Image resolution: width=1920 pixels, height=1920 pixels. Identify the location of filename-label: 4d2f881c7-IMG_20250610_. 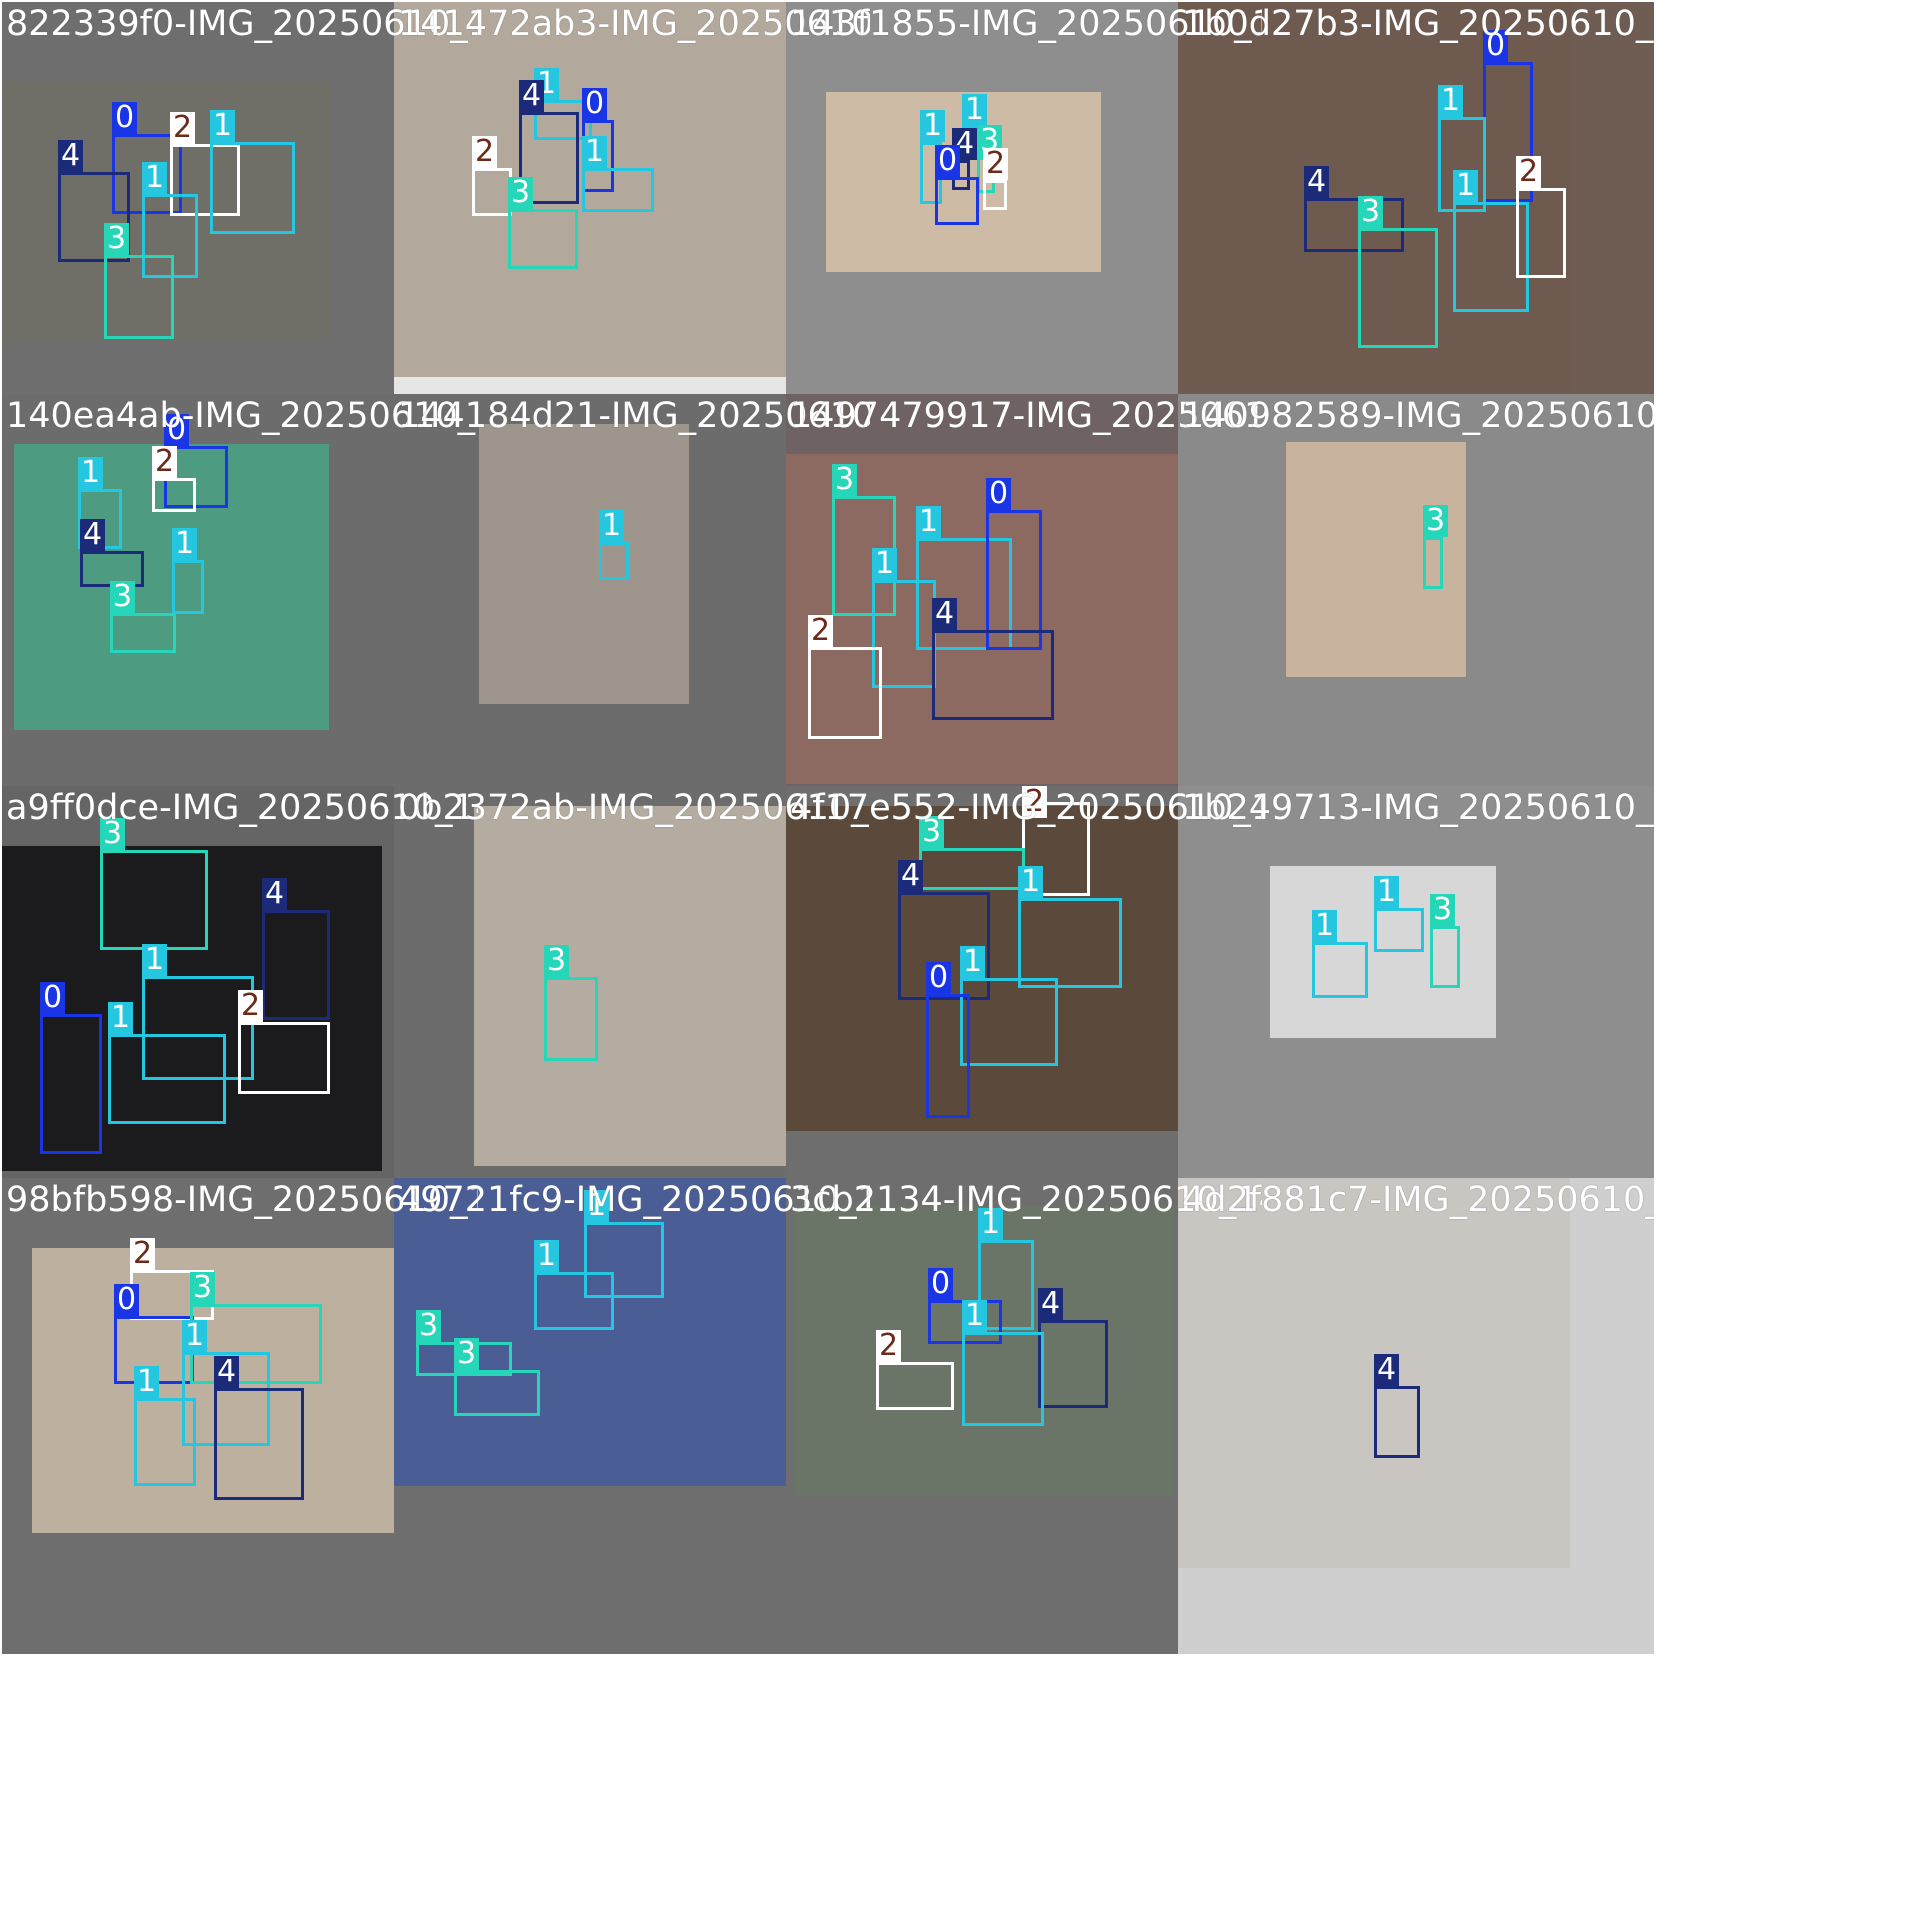
(1418, 1200).